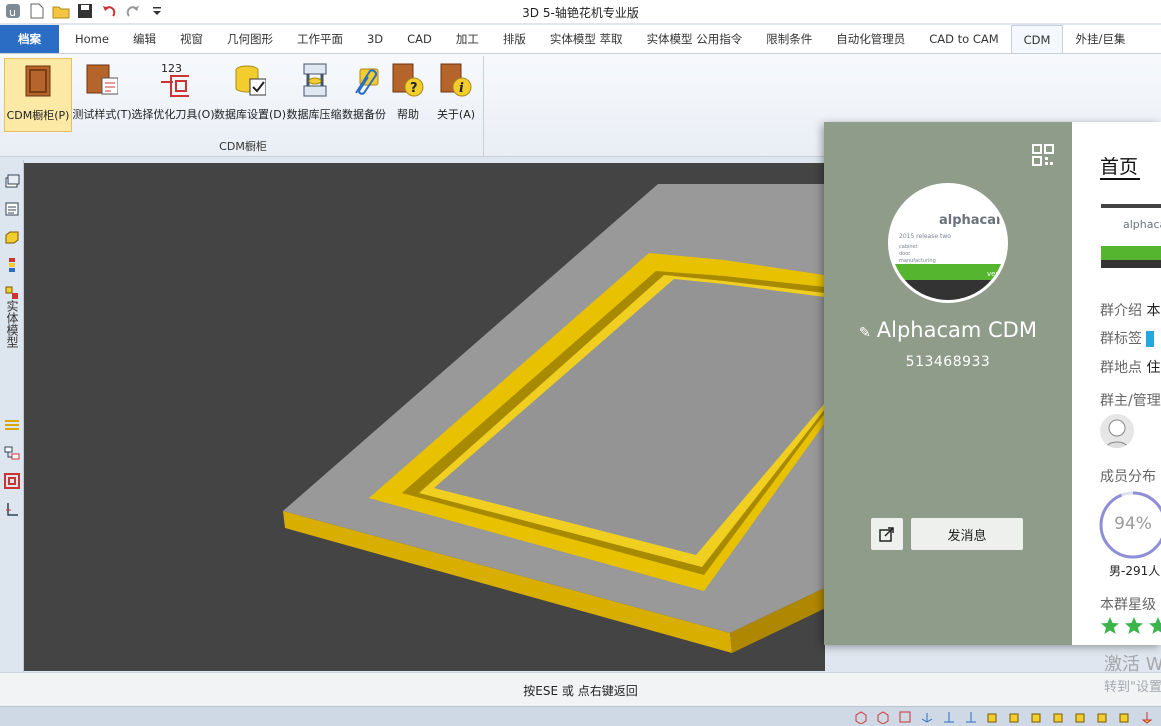 This screenshot has width=1161, height=726. What do you see at coordinates (870, 39) in the screenshot?
I see `tab-automation: 自动化管理员` at bounding box center [870, 39].